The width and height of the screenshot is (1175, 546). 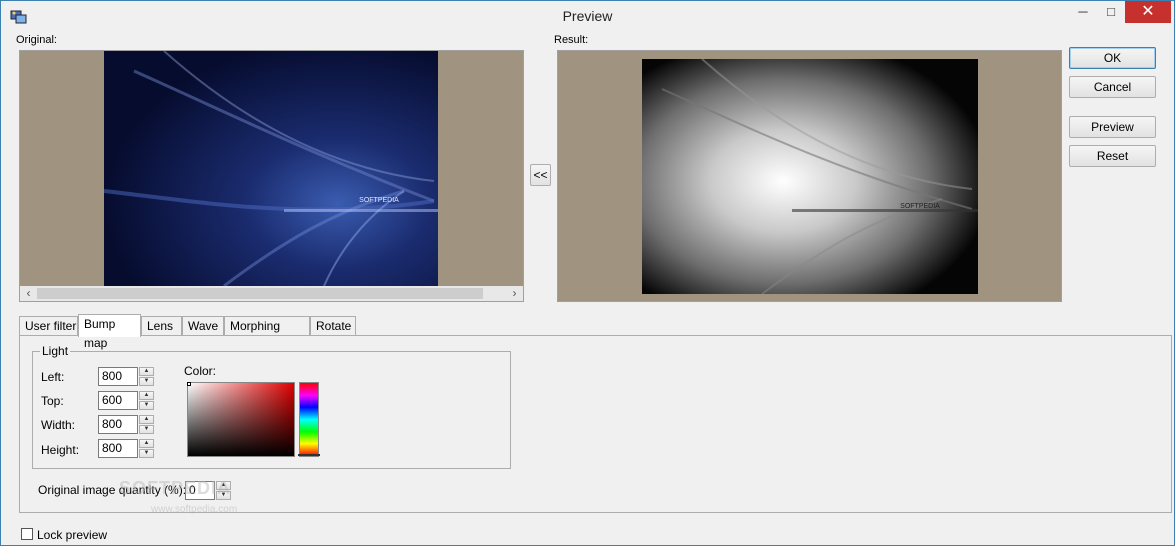 What do you see at coordinates (333, 326) in the screenshot?
I see `tab-rotate: Rotate` at bounding box center [333, 326].